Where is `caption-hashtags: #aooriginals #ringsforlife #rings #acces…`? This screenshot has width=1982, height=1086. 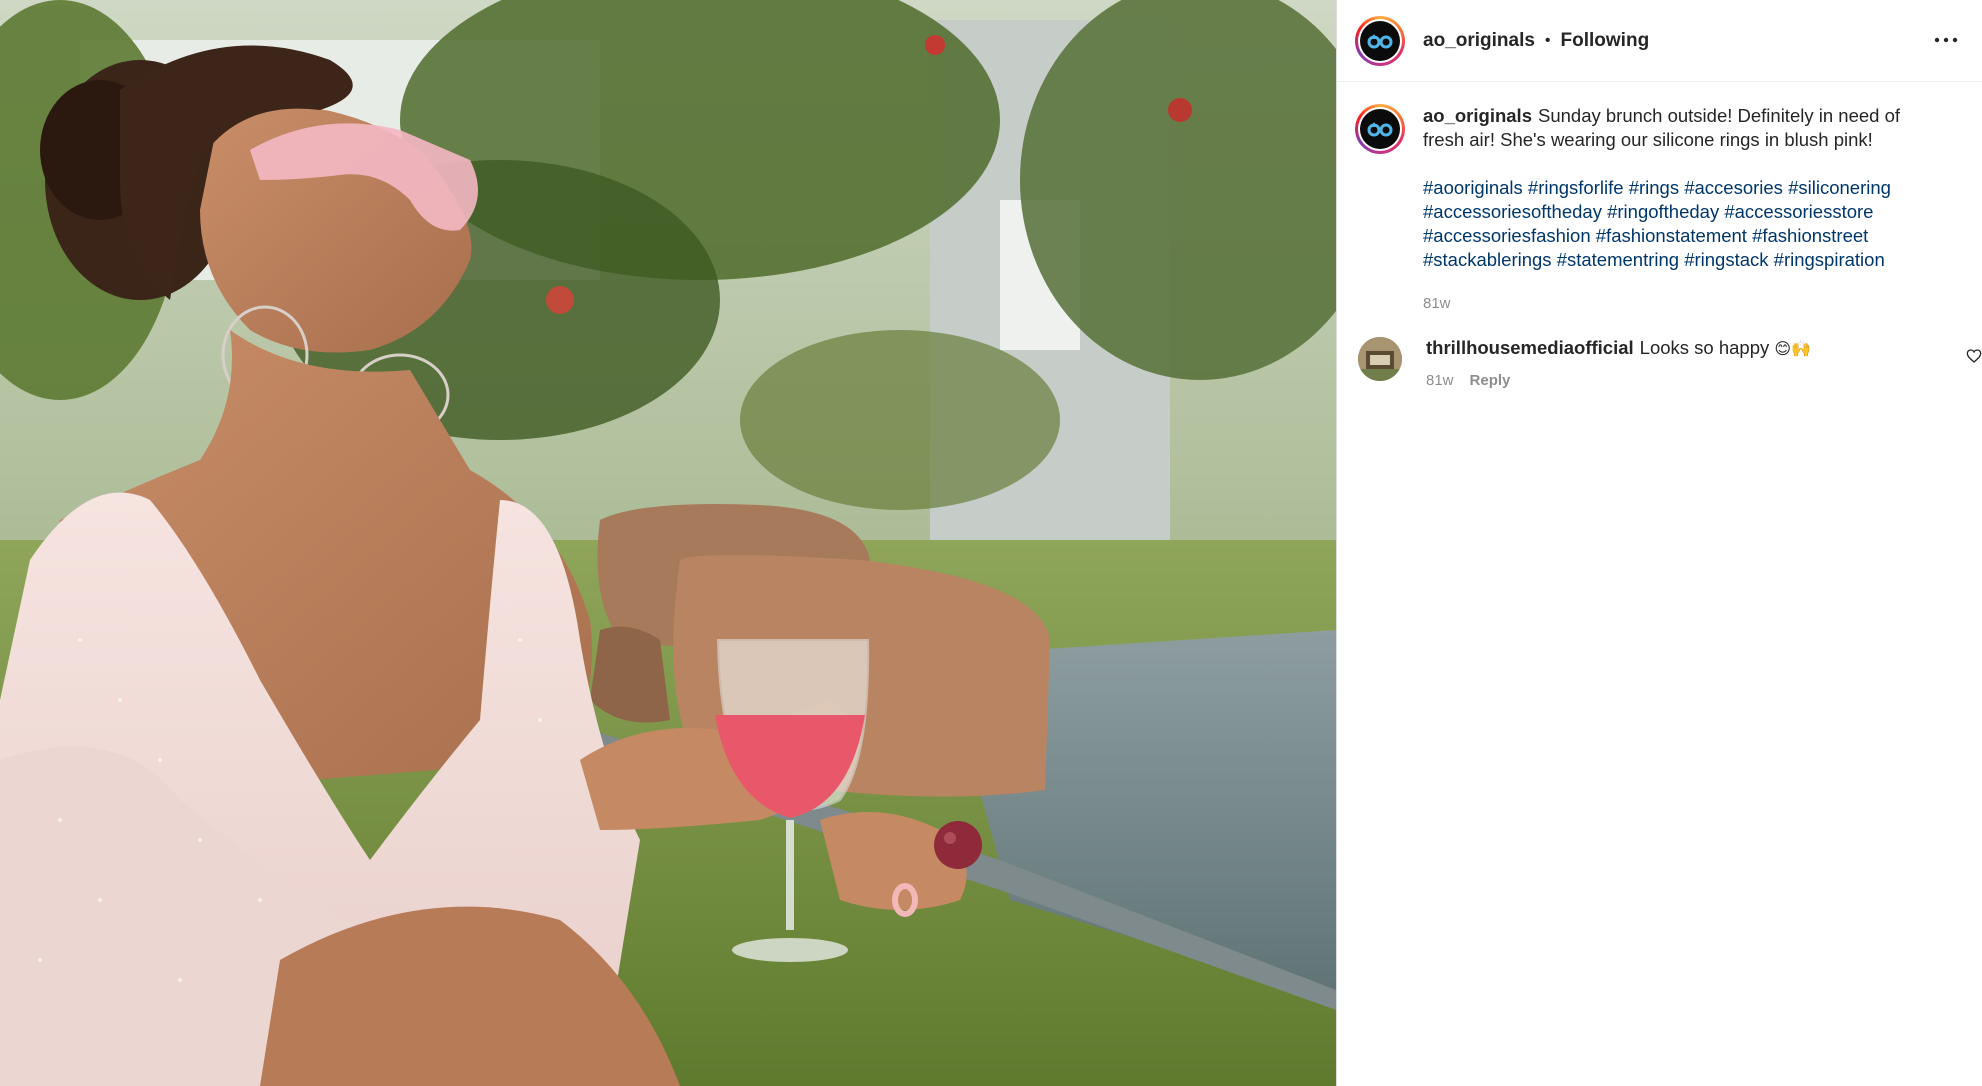
caption-hashtags: #aooriginals #ringsforlife #rings #acces… is located at coordinates (1683, 224).